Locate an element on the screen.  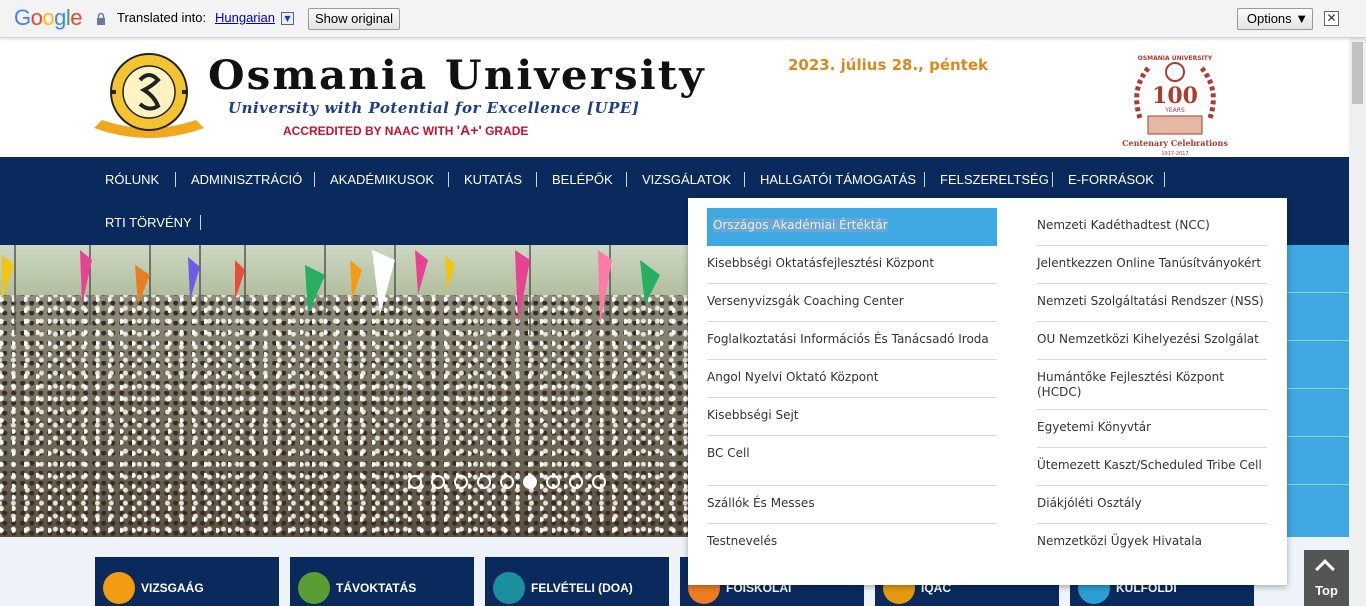
language-dropdown-icon: ▼ is located at coordinates (287, 18).